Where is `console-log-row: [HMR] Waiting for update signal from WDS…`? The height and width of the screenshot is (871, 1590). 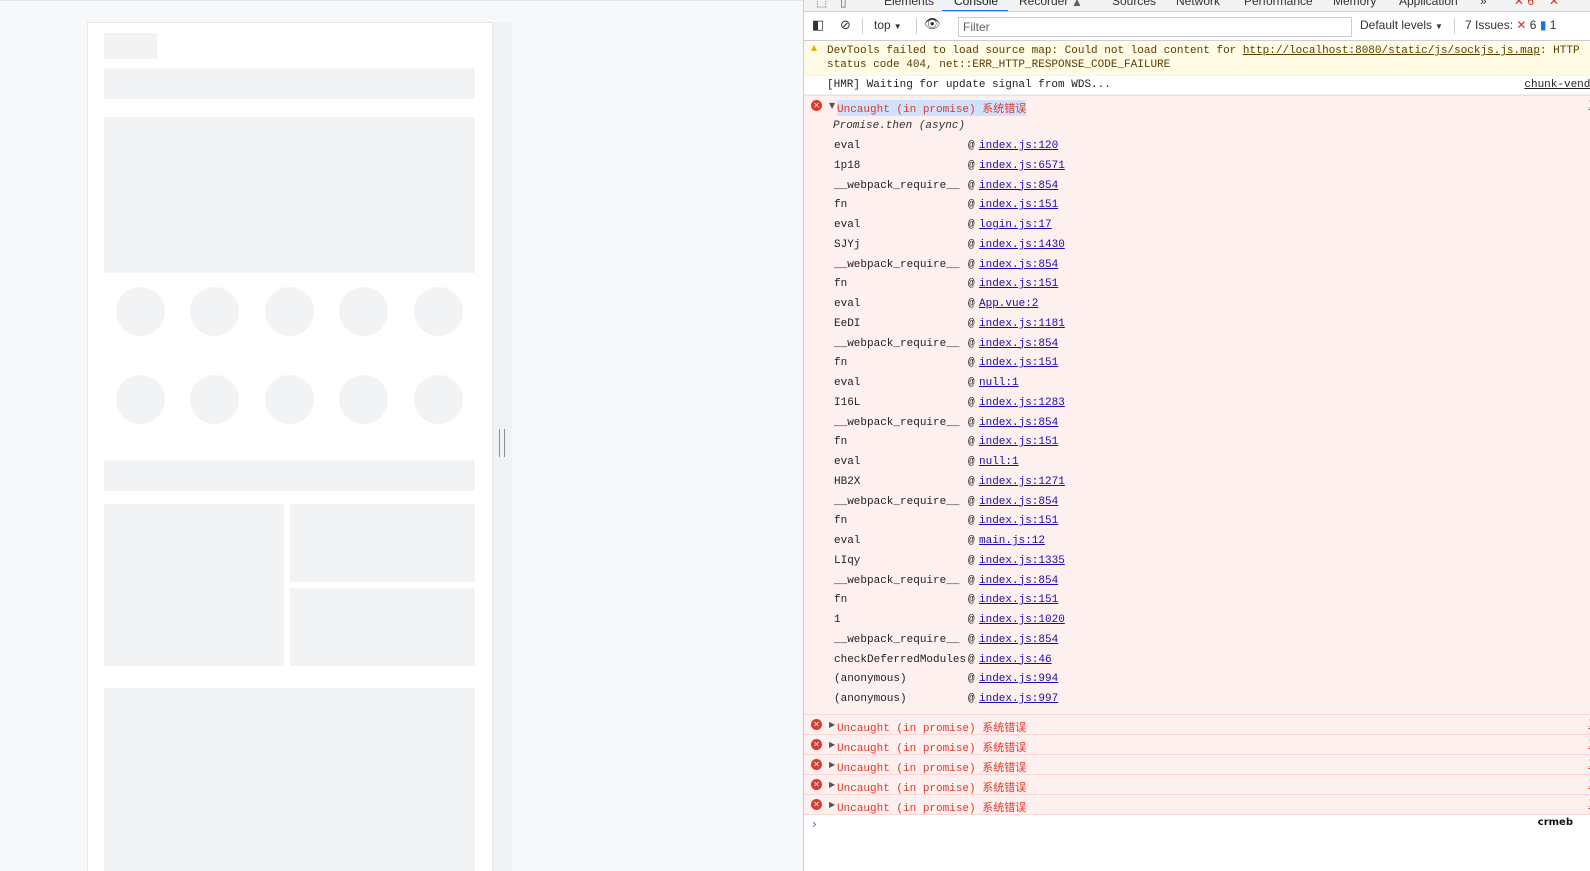 console-log-row: [HMR] Waiting for update signal from WDS… is located at coordinates (1197, 85).